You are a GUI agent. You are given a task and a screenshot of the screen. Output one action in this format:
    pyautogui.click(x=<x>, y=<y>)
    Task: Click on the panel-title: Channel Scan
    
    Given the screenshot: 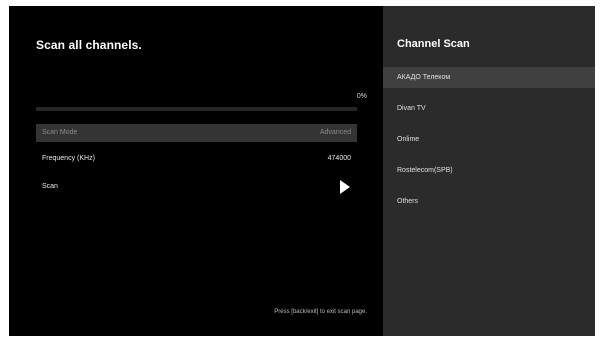 What is the action you would take?
    pyautogui.click(x=433, y=44)
    